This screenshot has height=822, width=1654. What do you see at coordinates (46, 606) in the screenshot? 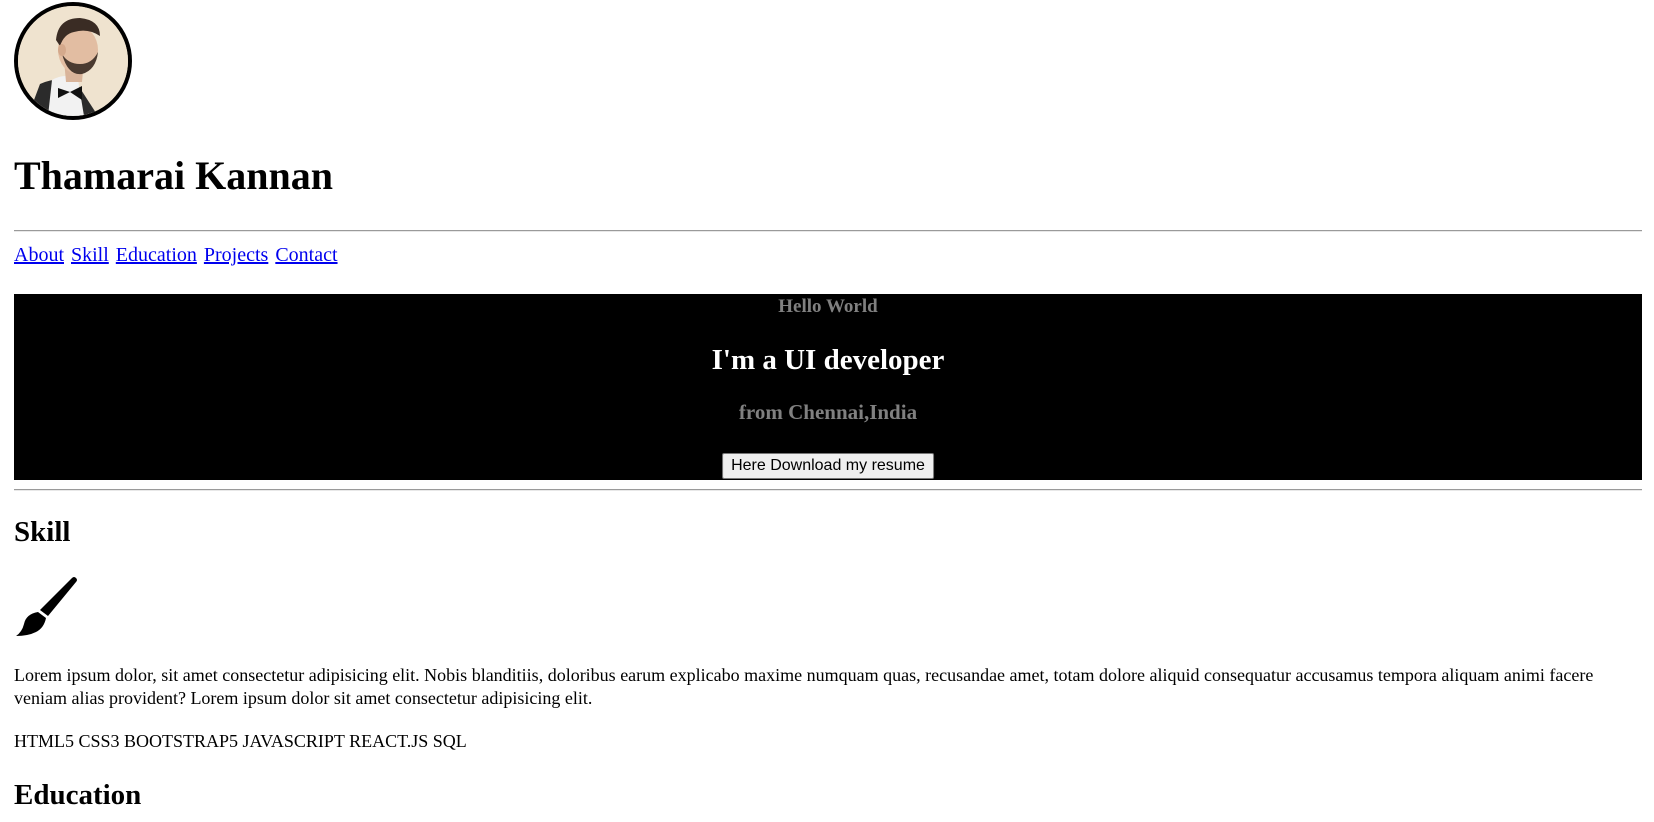
I see `paintbrush-icon` at bounding box center [46, 606].